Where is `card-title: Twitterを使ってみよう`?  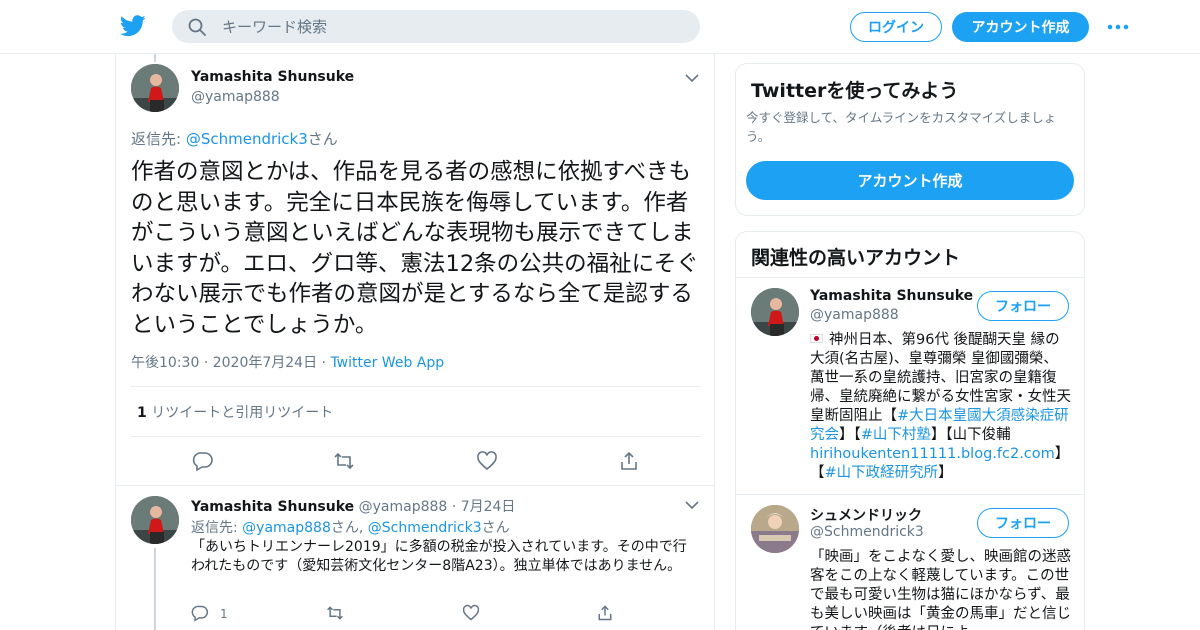 card-title: Twitterを使ってみよう is located at coordinates (855, 91).